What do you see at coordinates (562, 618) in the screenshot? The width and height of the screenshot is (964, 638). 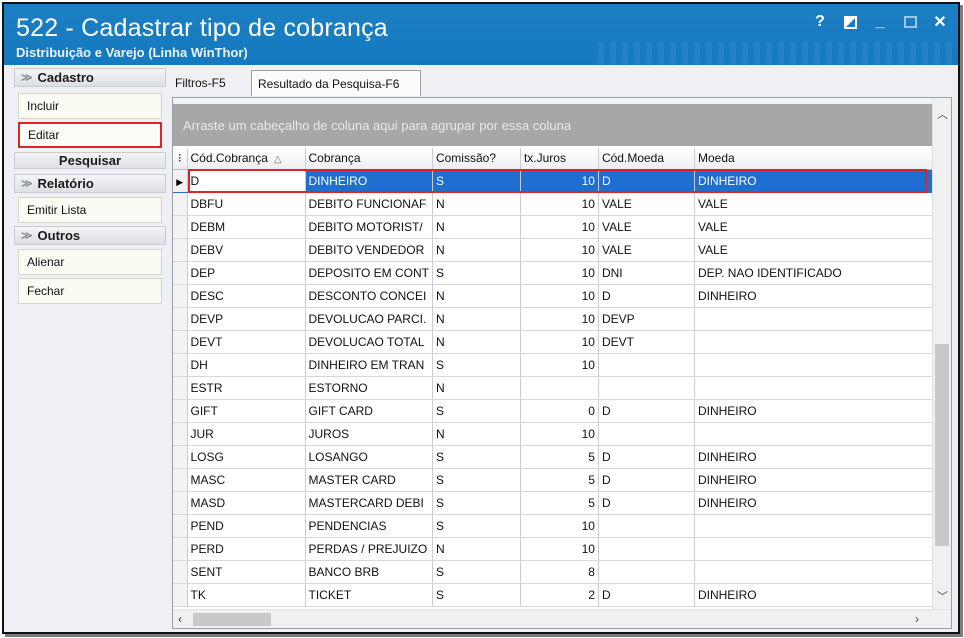 I see `horizontal-scrollbar: ‹ ›` at bounding box center [562, 618].